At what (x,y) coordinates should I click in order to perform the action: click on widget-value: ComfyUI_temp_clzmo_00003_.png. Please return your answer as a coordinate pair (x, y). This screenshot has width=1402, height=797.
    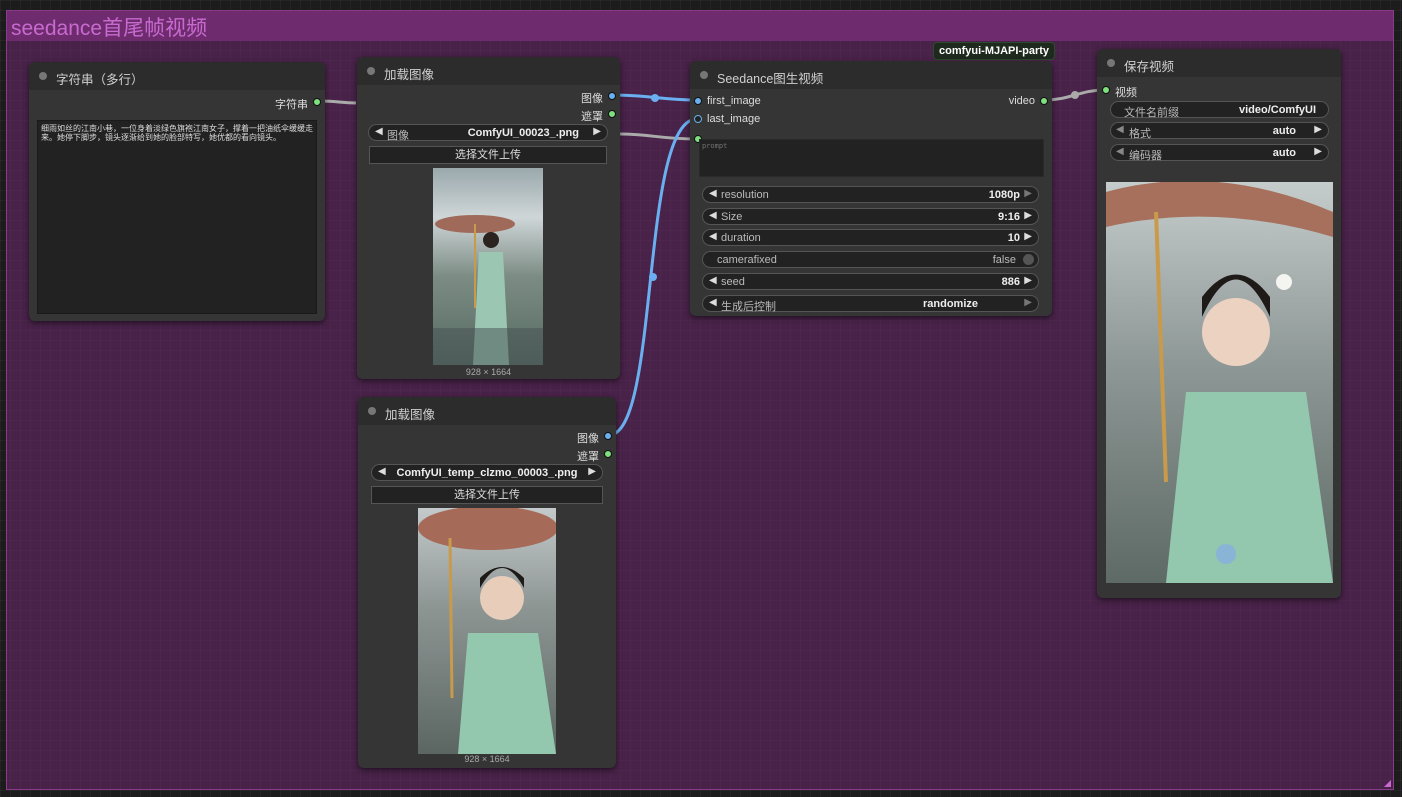
    Looking at the image, I should click on (487, 473).